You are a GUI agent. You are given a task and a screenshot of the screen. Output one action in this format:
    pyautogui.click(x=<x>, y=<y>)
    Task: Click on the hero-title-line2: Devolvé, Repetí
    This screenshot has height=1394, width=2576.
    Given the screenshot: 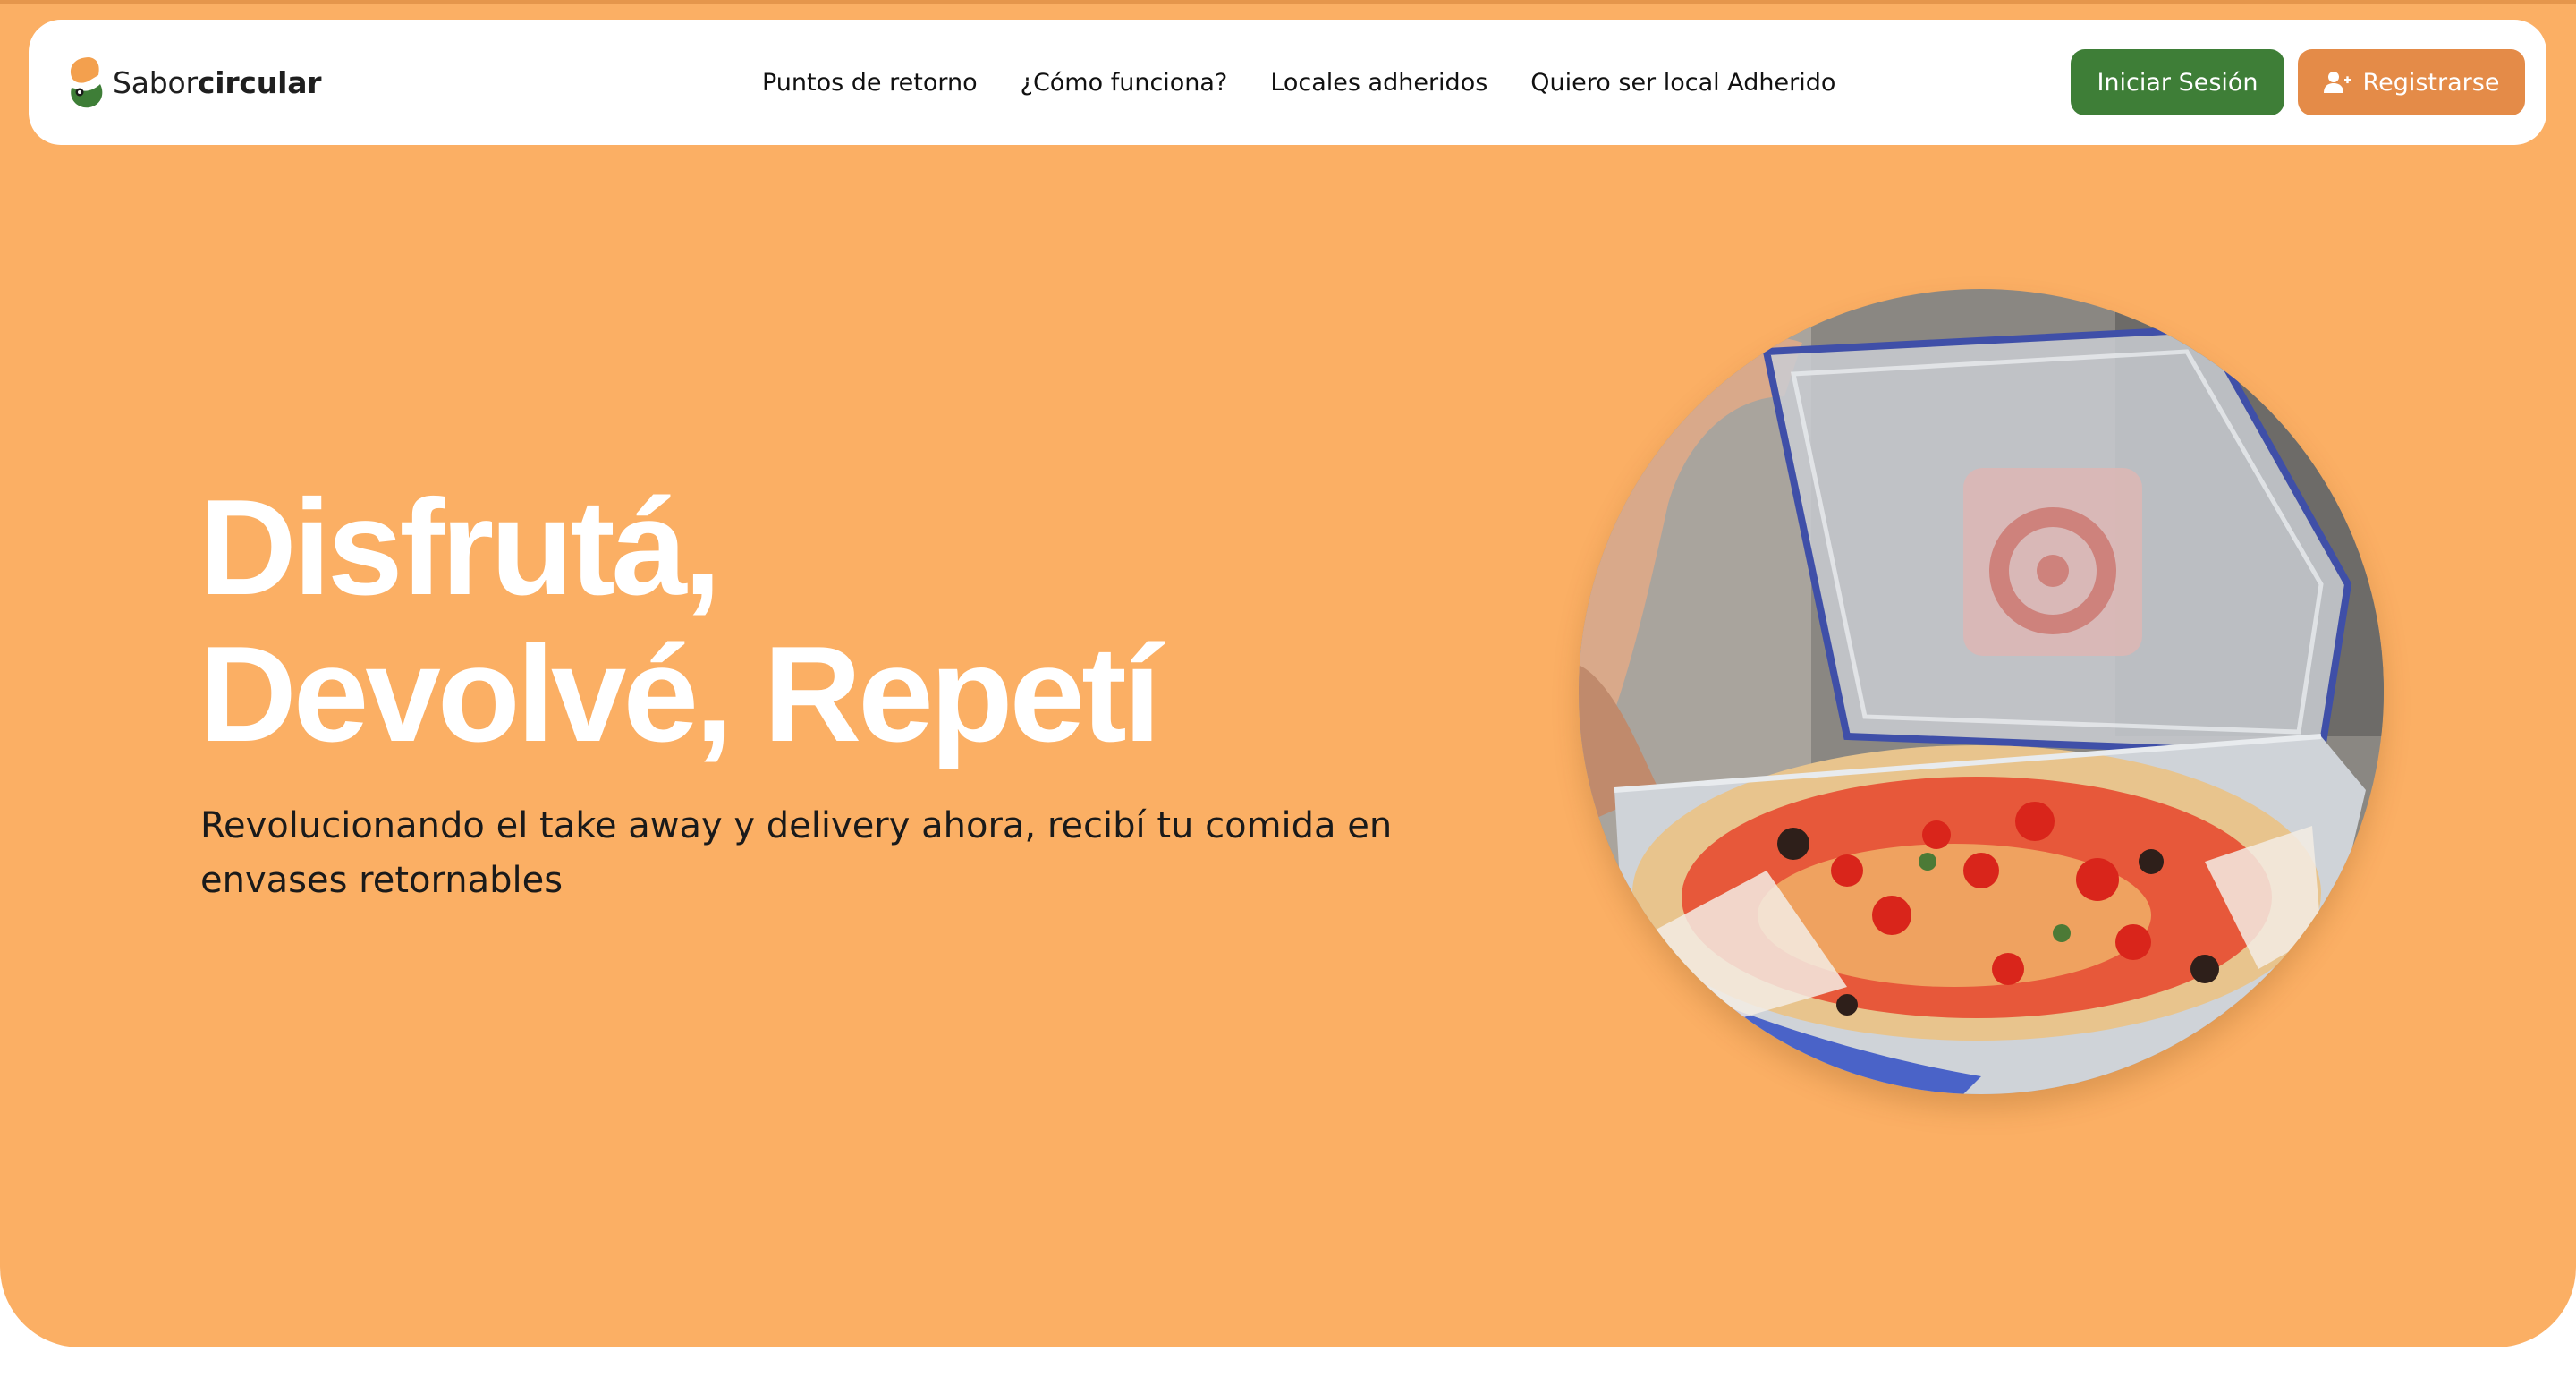 What is the action you would take?
    pyautogui.click(x=680, y=694)
    